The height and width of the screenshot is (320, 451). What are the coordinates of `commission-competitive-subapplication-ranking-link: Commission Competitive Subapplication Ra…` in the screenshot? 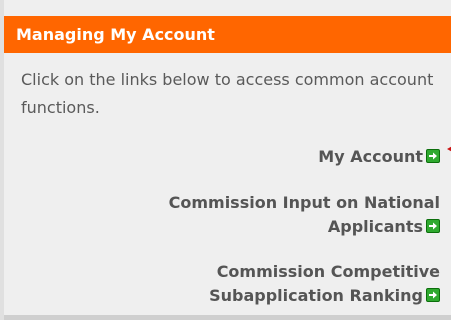 It's located at (324, 284).